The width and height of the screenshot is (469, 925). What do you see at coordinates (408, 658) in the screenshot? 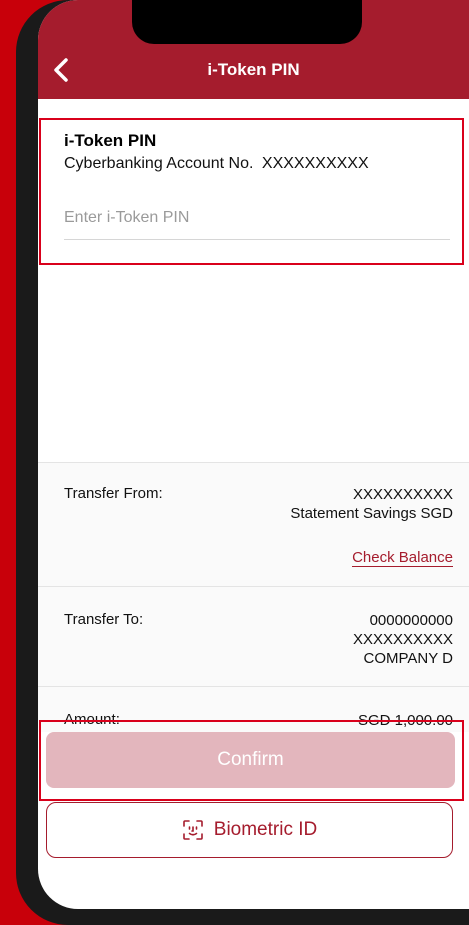
I see `to-company-name: COMPANY D` at bounding box center [408, 658].